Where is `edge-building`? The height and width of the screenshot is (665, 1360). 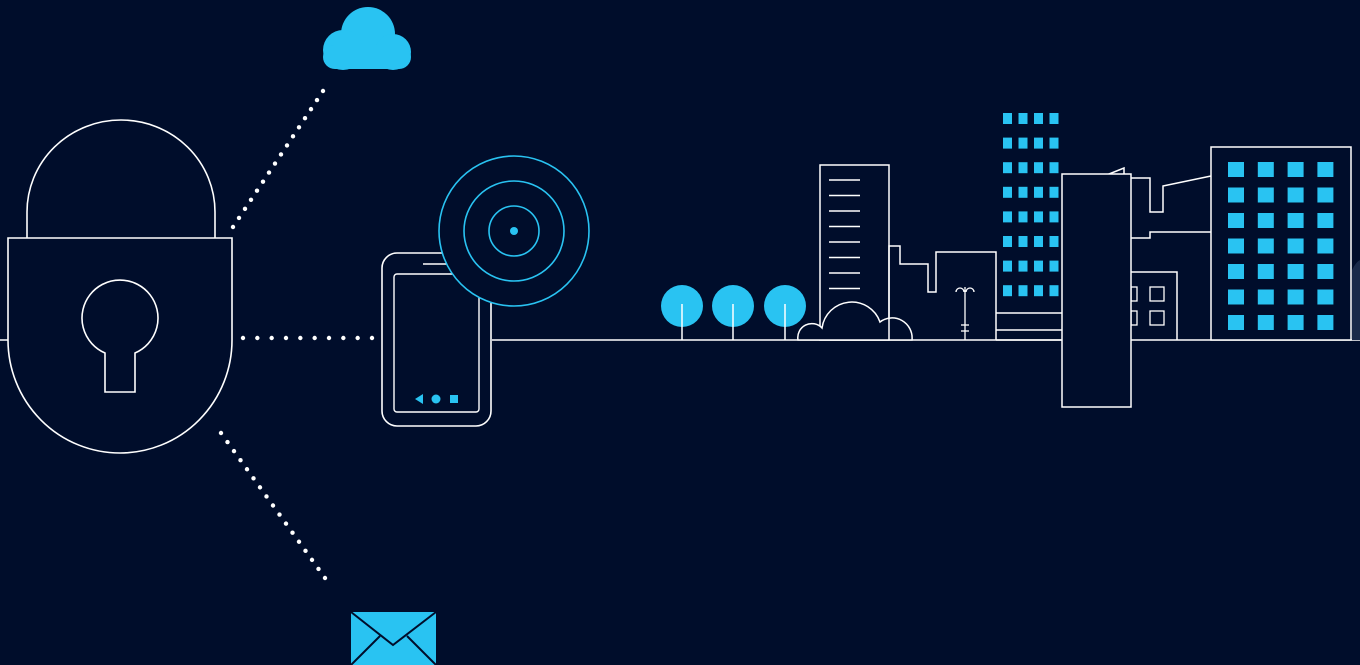 edge-building is located at coordinates (1356, 300).